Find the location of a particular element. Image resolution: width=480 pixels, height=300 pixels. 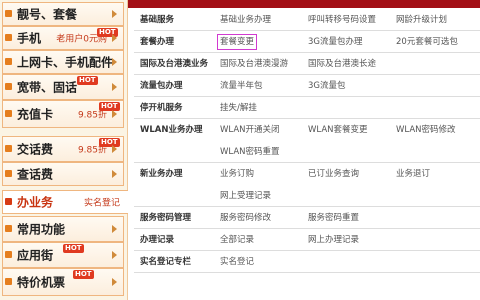

service-link: 国际及台港澳漫游 is located at coordinates (254, 64).